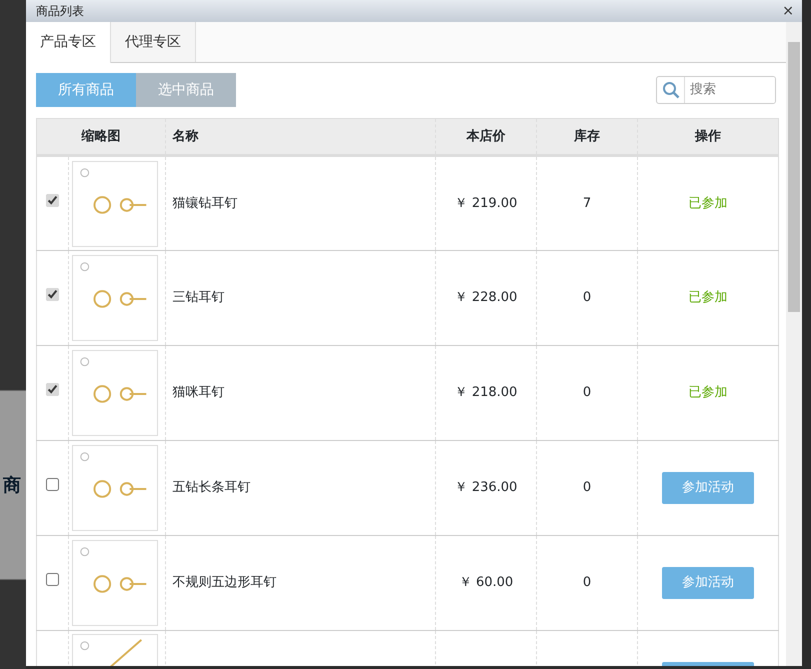 The width and height of the screenshot is (811, 669). What do you see at coordinates (794, 344) in the screenshot?
I see `scrollbar` at bounding box center [794, 344].